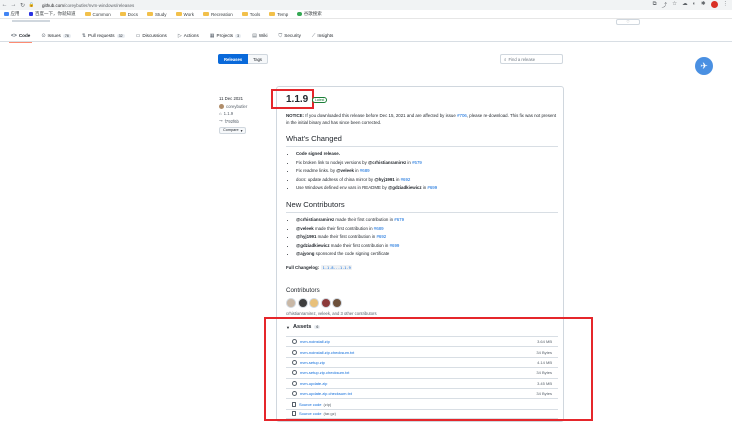 This screenshot has width=732, height=422. Describe the element at coordinates (184, 14) in the screenshot. I see `bookmark-item: Work` at that location.